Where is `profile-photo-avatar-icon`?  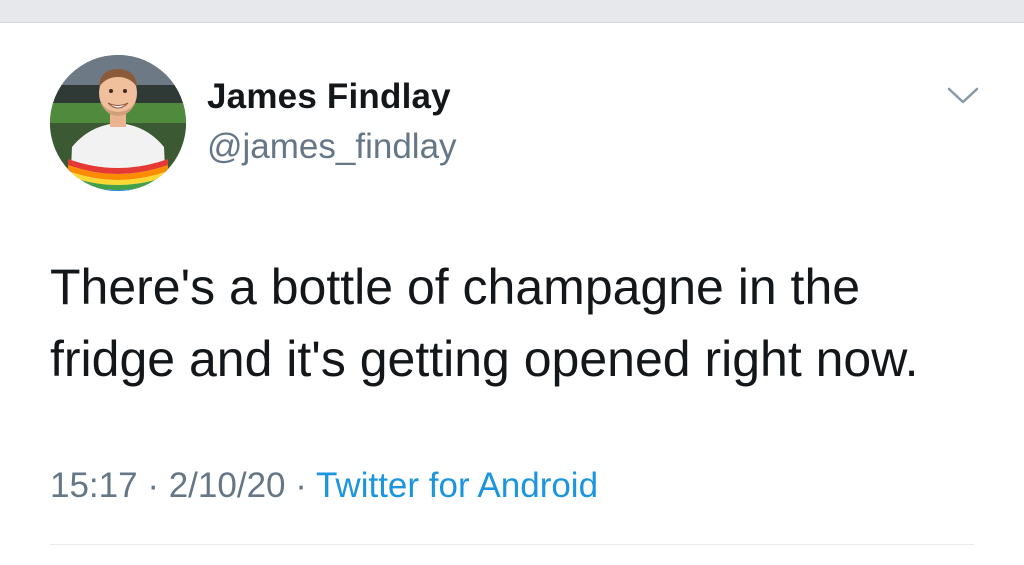 profile-photo-avatar-icon is located at coordinates (118, 123).